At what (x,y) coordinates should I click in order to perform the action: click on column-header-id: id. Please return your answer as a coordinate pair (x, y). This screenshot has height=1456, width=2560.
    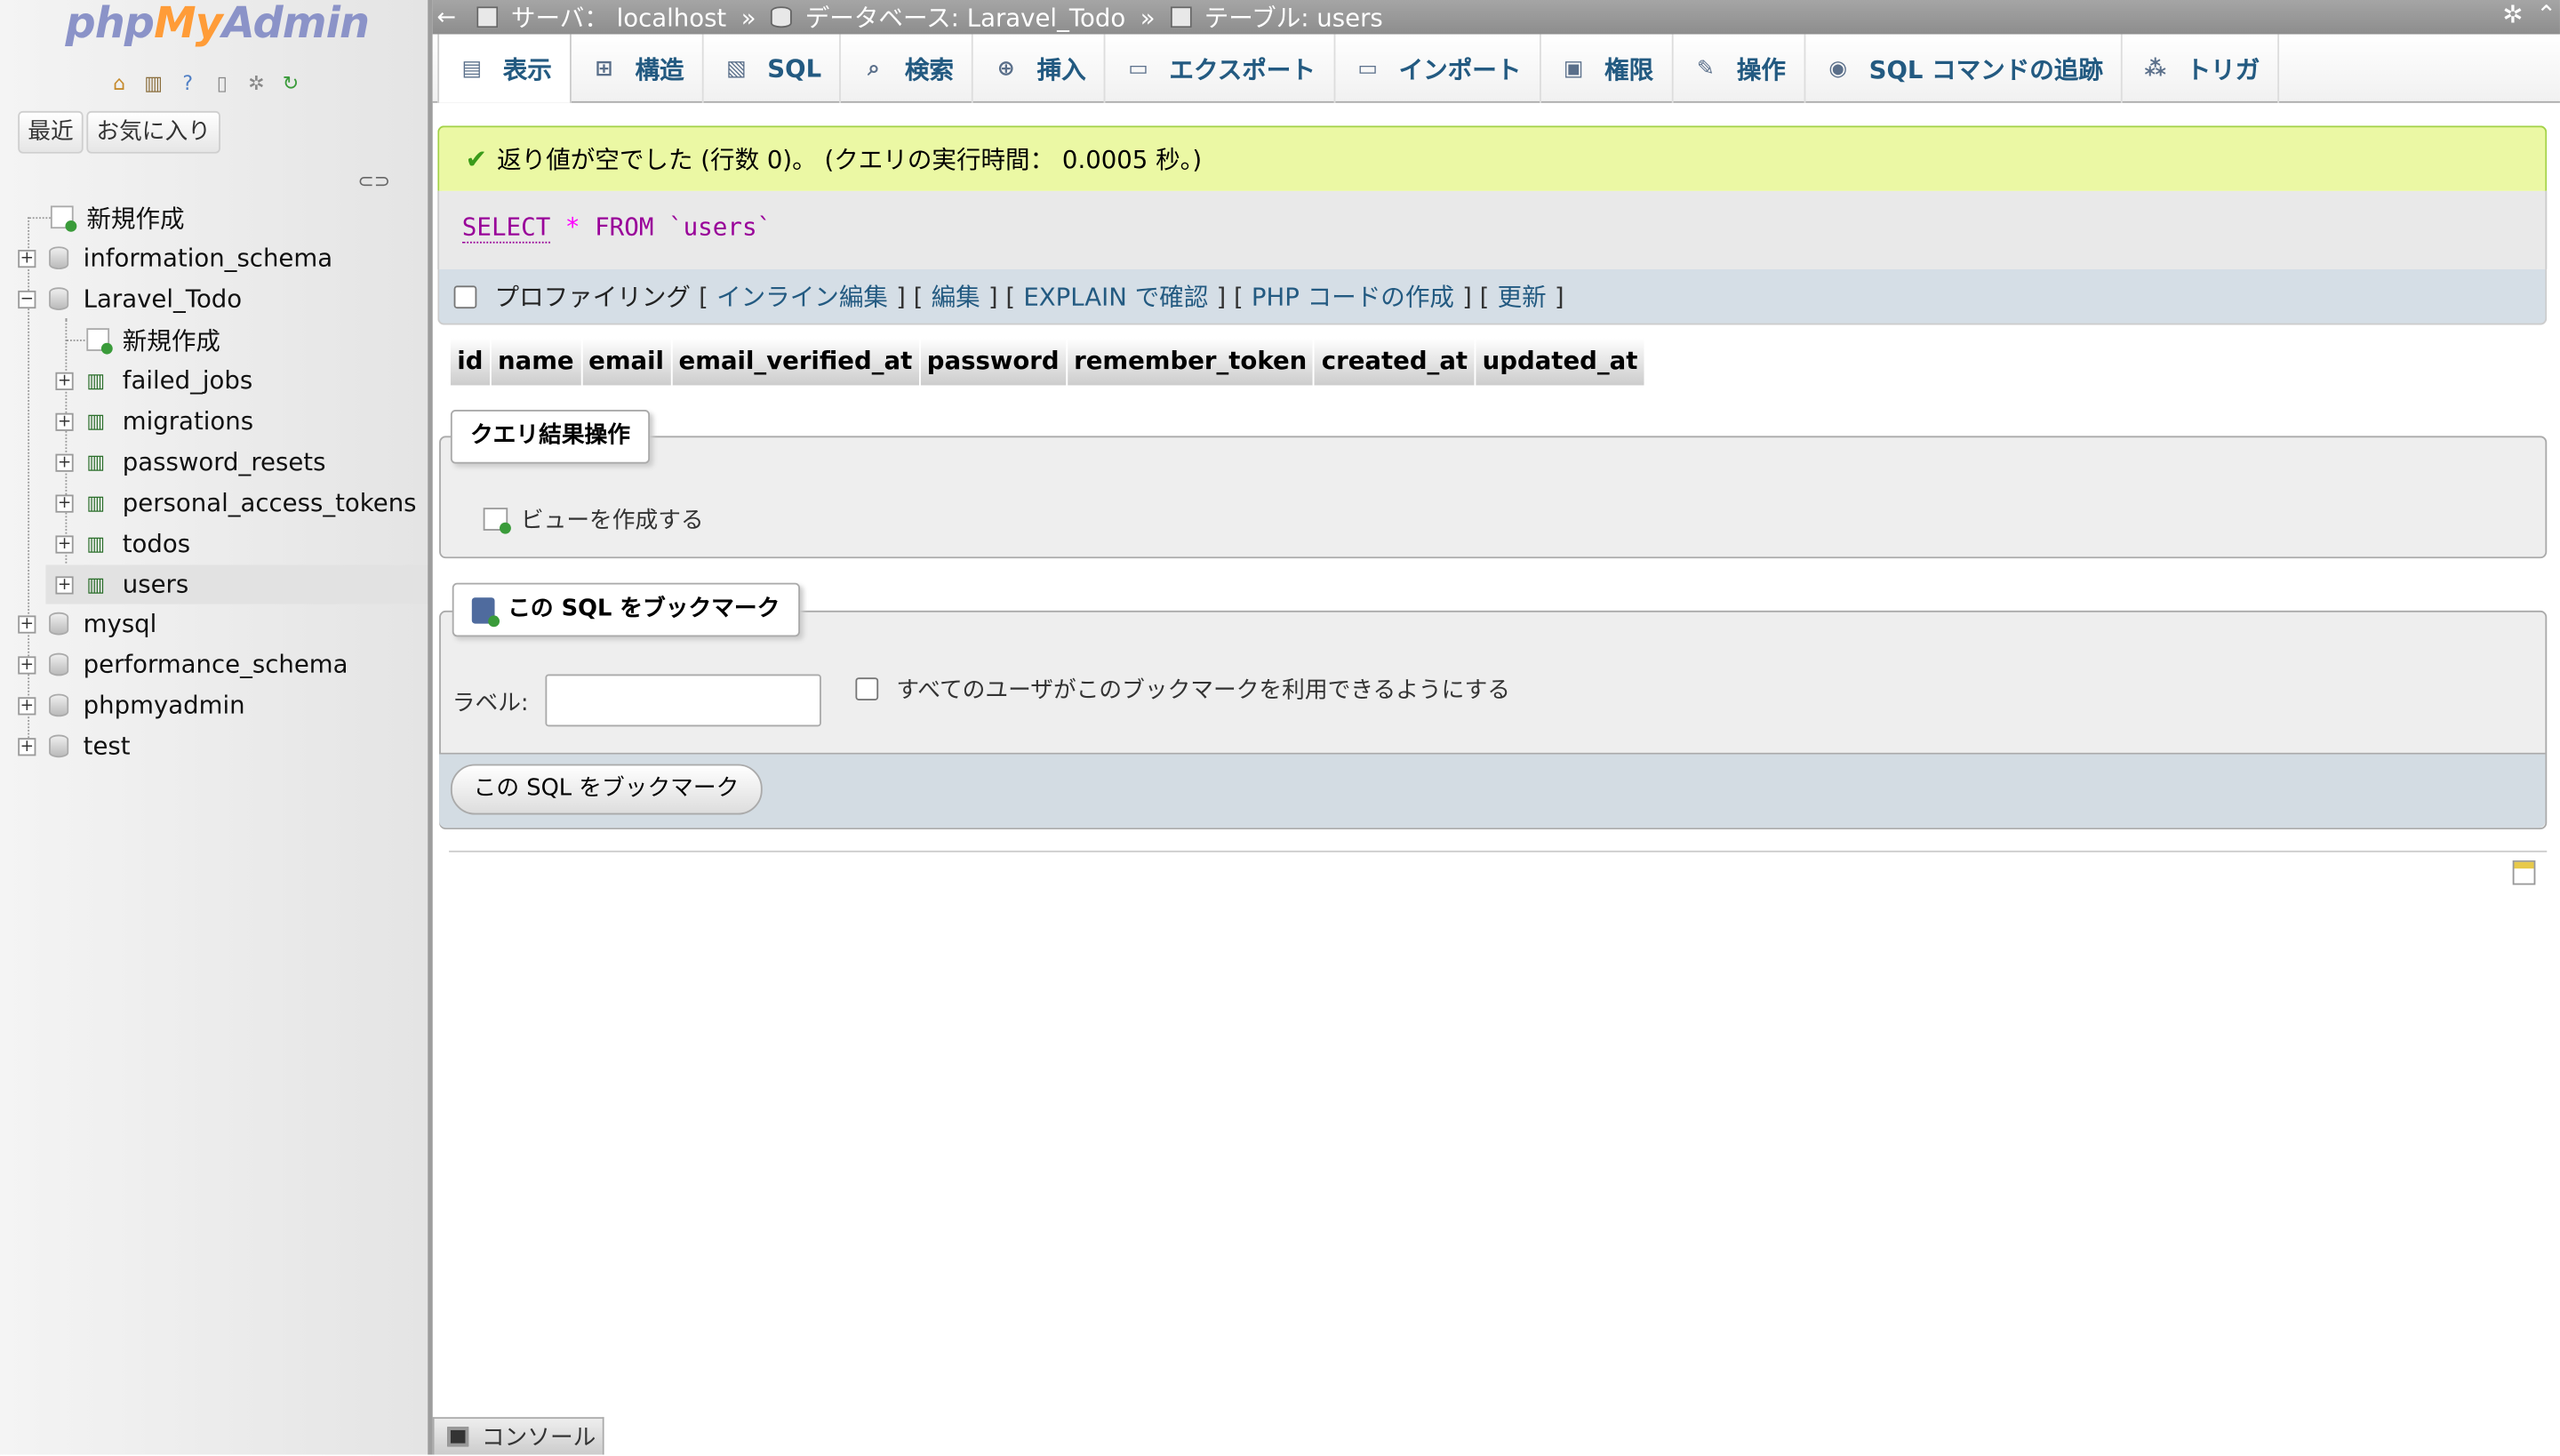
    Looking at the image, I should click on (471, 362).